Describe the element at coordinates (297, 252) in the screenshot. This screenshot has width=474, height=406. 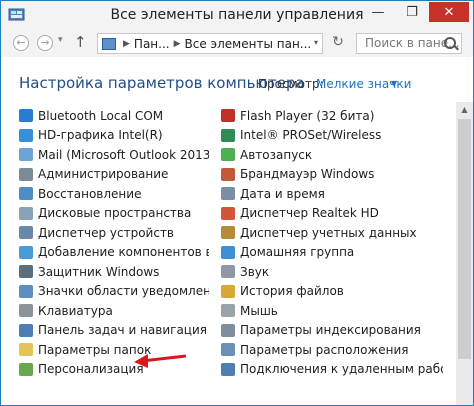
I see `item-label: Домашняя группа` at that location.